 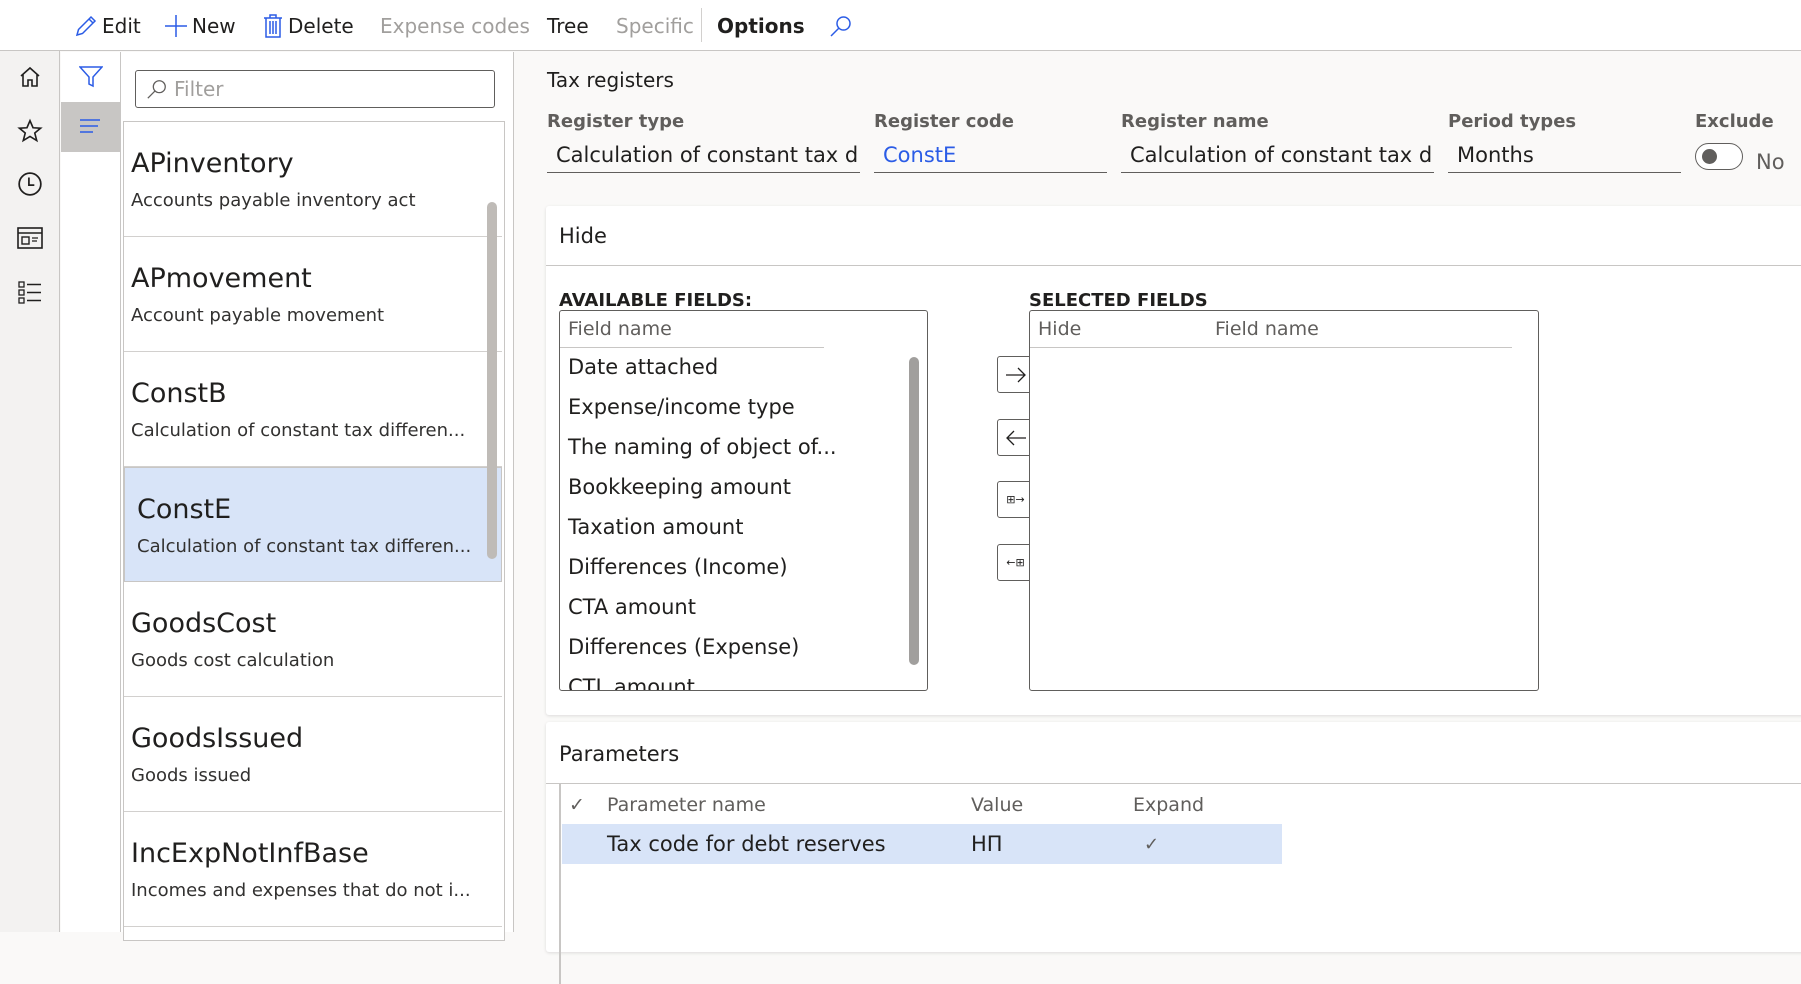 What do you see at coordinates (91, 492) in the screenshot?
I see `filter-pane-column` at bounding box center [91, 492].